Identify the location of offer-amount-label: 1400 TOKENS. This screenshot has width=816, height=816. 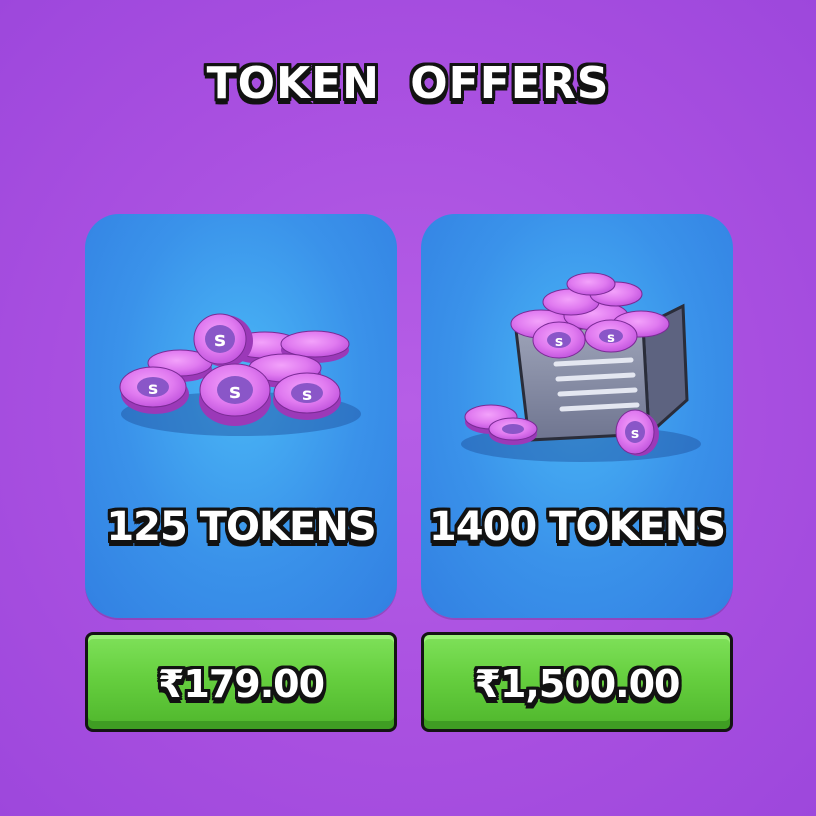
(577, 527).